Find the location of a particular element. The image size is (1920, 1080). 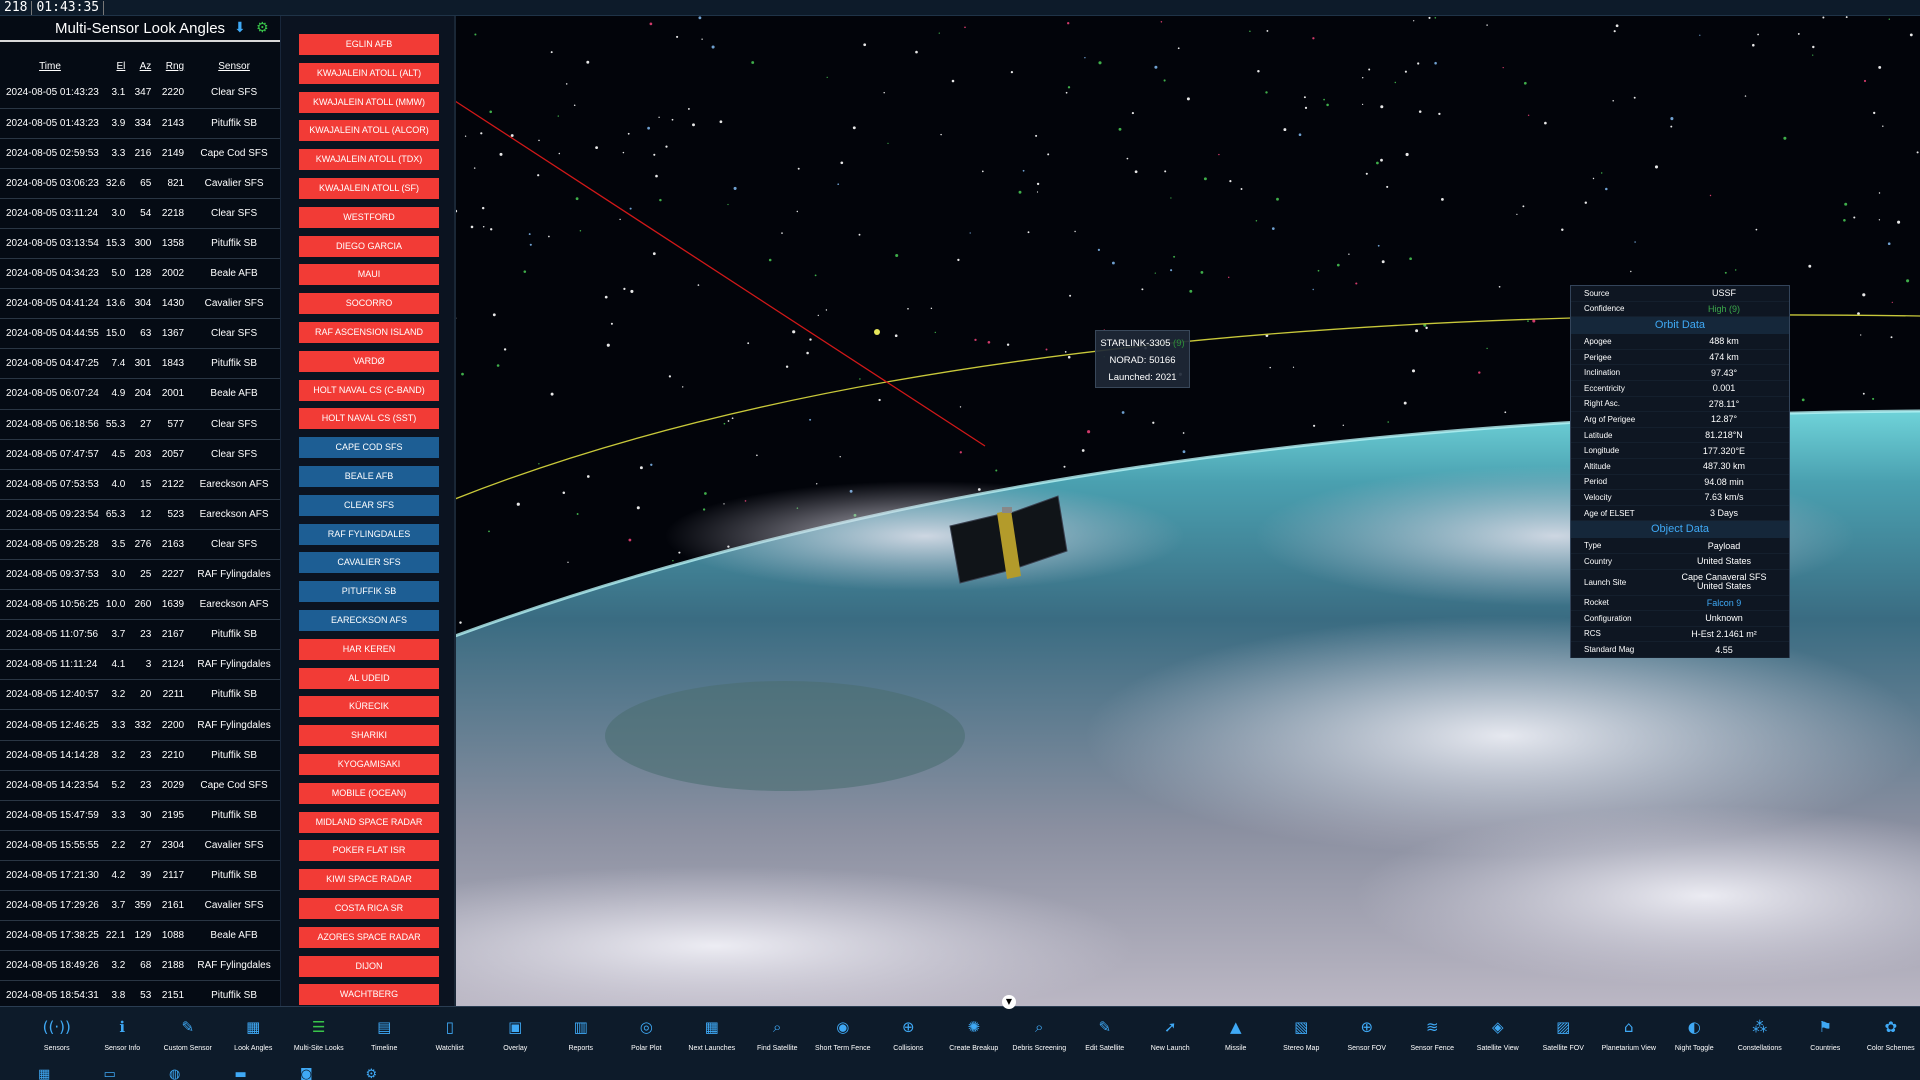

sensor-button: AZORES SPACE RADAR is located at coordinates (369, 937).